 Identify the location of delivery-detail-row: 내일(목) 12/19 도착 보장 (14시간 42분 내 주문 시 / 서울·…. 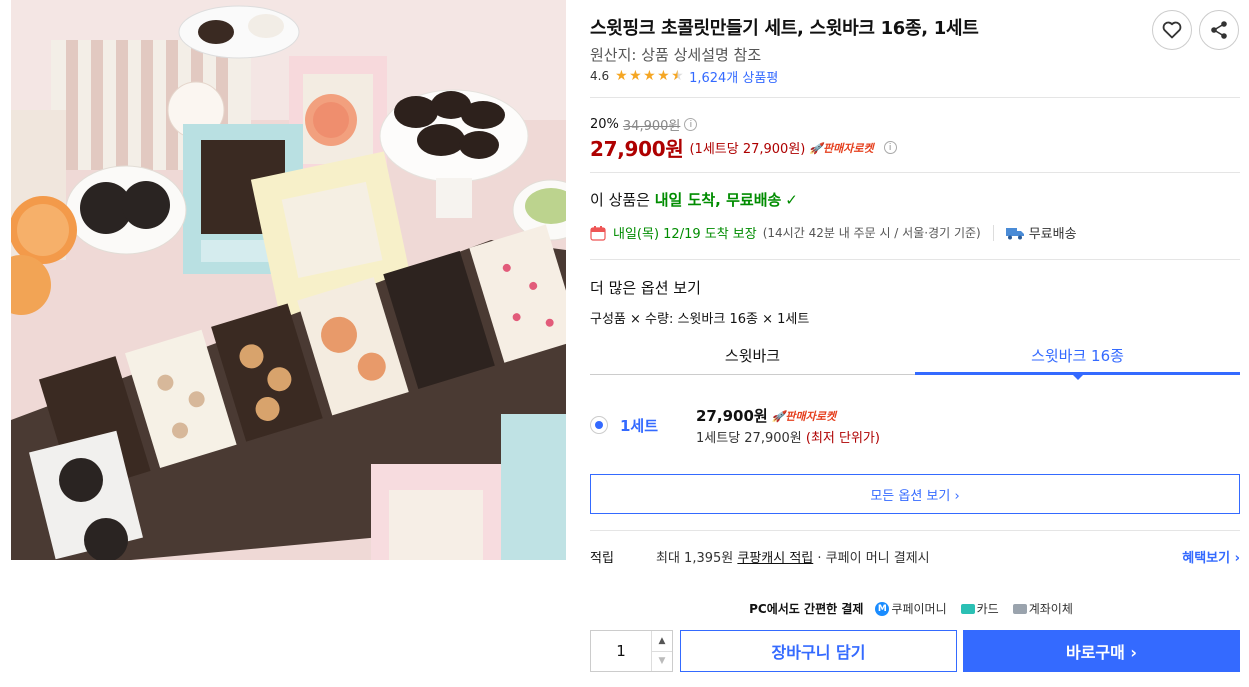
(833, 232).